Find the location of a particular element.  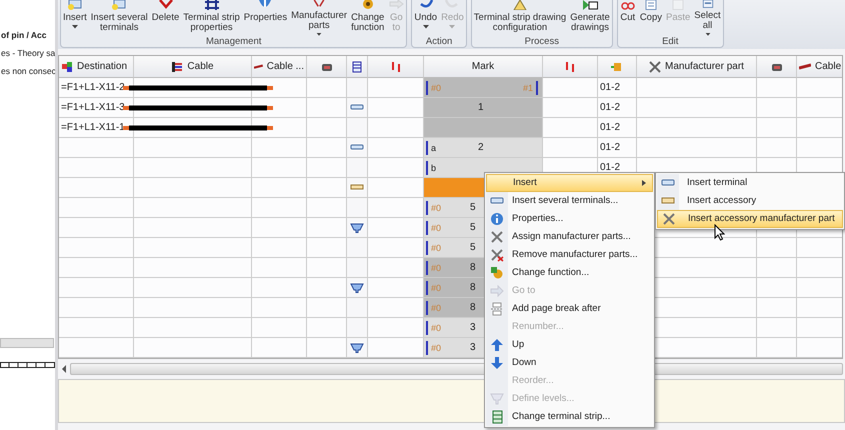

mark-number: 2 is located at coordinates (481, 148).